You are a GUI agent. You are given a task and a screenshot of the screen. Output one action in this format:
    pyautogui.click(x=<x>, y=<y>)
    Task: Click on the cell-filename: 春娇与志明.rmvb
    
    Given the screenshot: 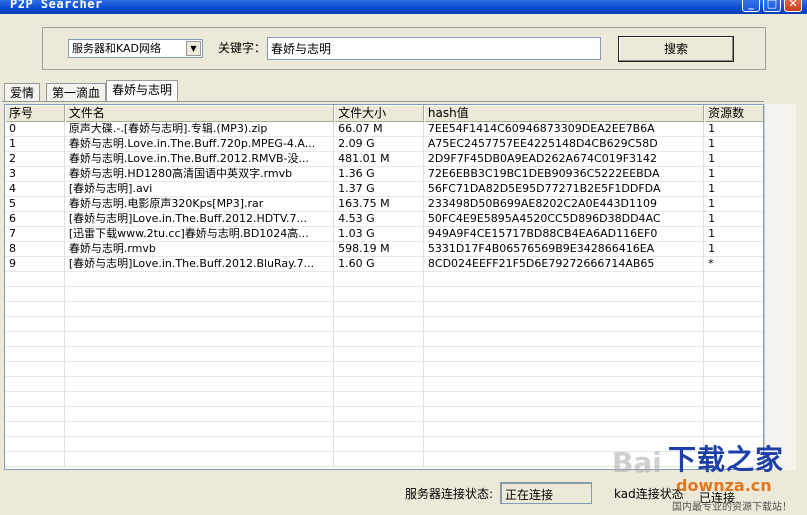 What is the action you would take?
    pyautogui.click(x=200, y=249)
    